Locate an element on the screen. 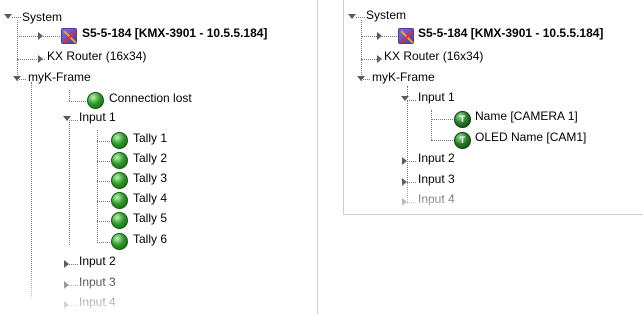 This screenshot has height=314, width=643. tree-node-tally: Tally 5 is located at coordinates (150, 218).